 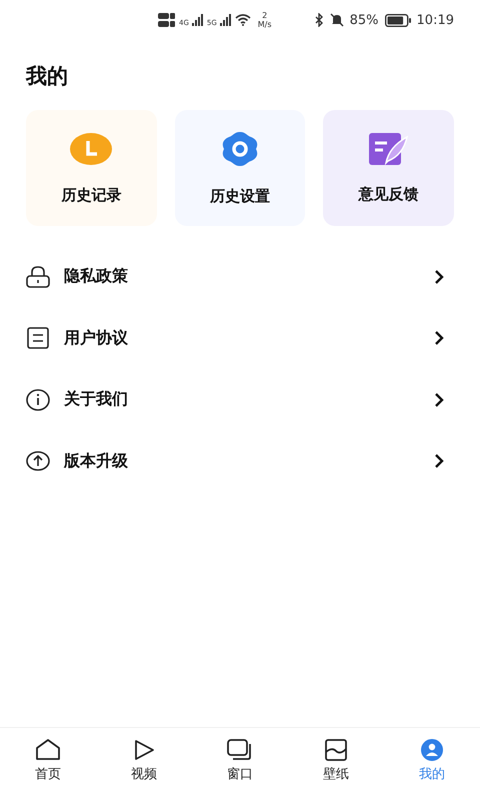 I want to click on battery-icon, so click(x=397, y=20).